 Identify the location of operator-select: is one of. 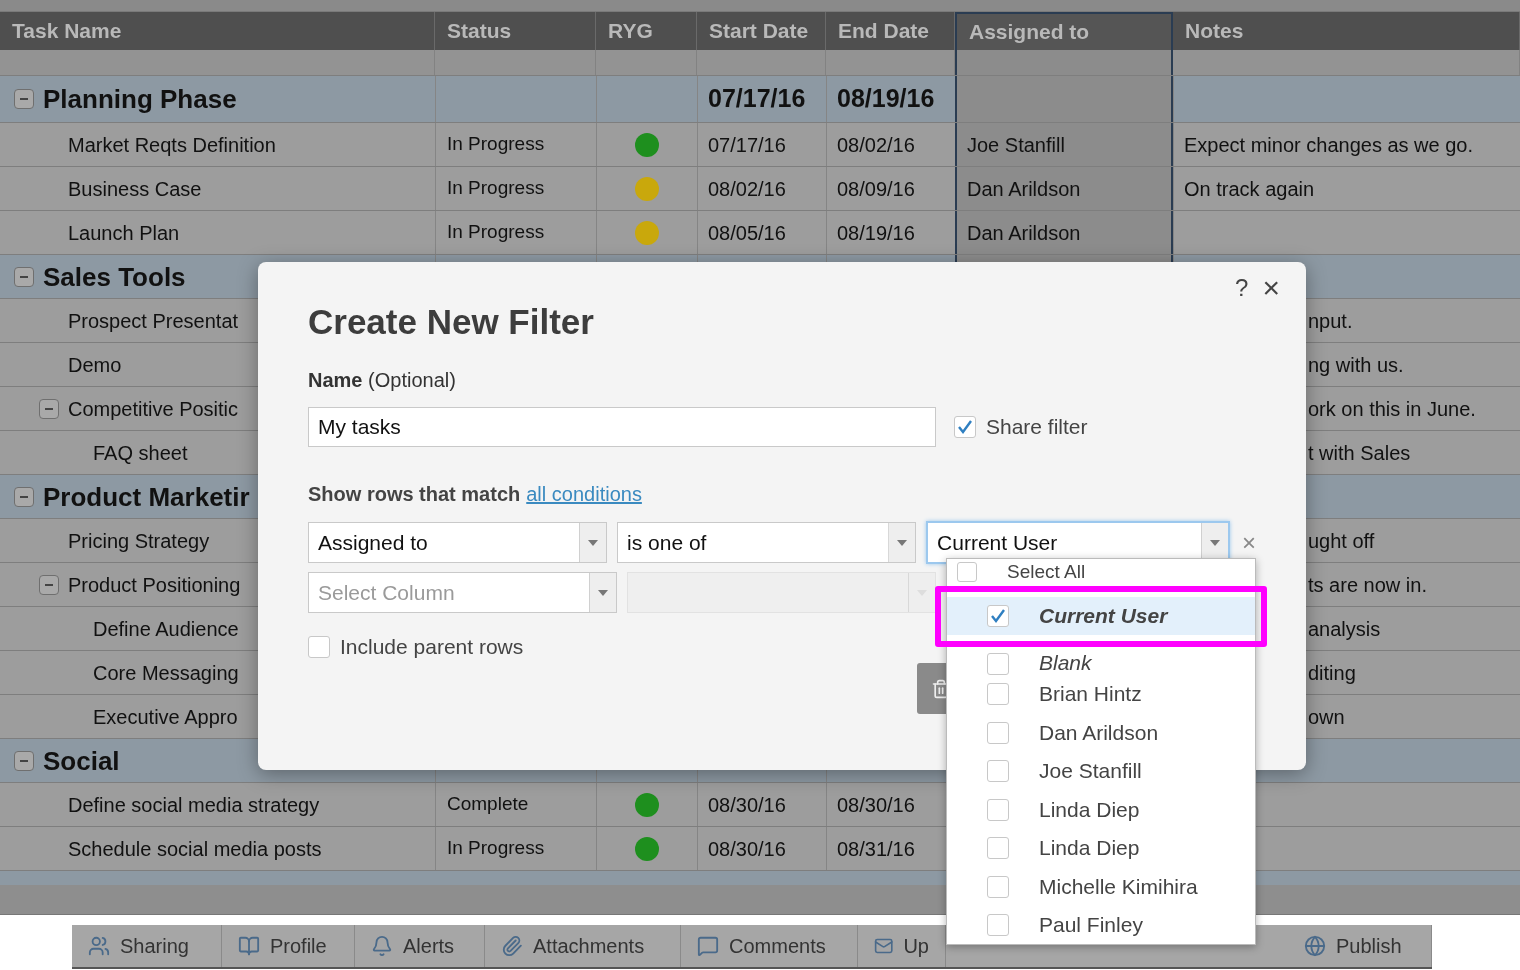
(767, 542).